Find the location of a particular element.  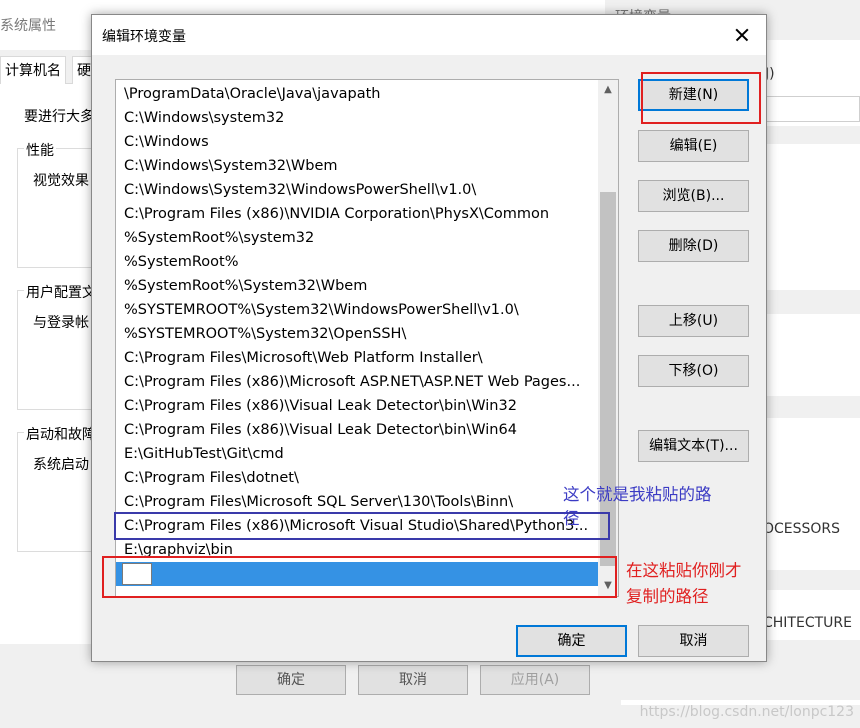

path-list-item: %SystemRoot% is located at coordinates (357, 262).